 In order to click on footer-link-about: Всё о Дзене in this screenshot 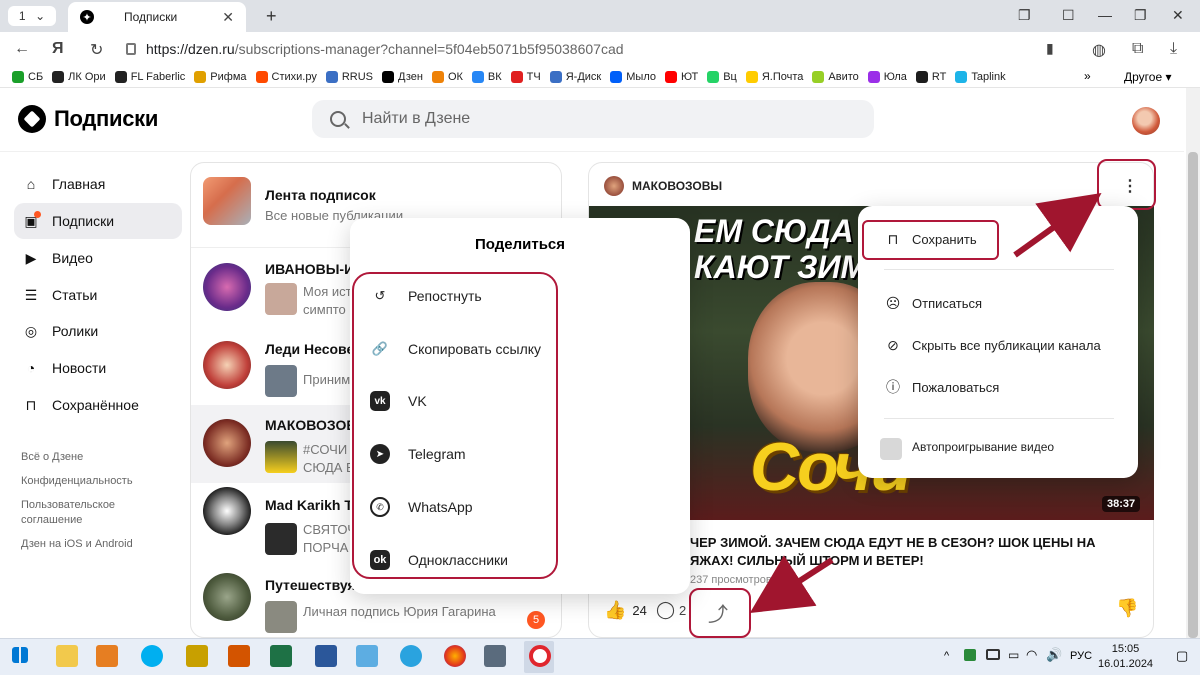, I will do `click(96, 457)`.